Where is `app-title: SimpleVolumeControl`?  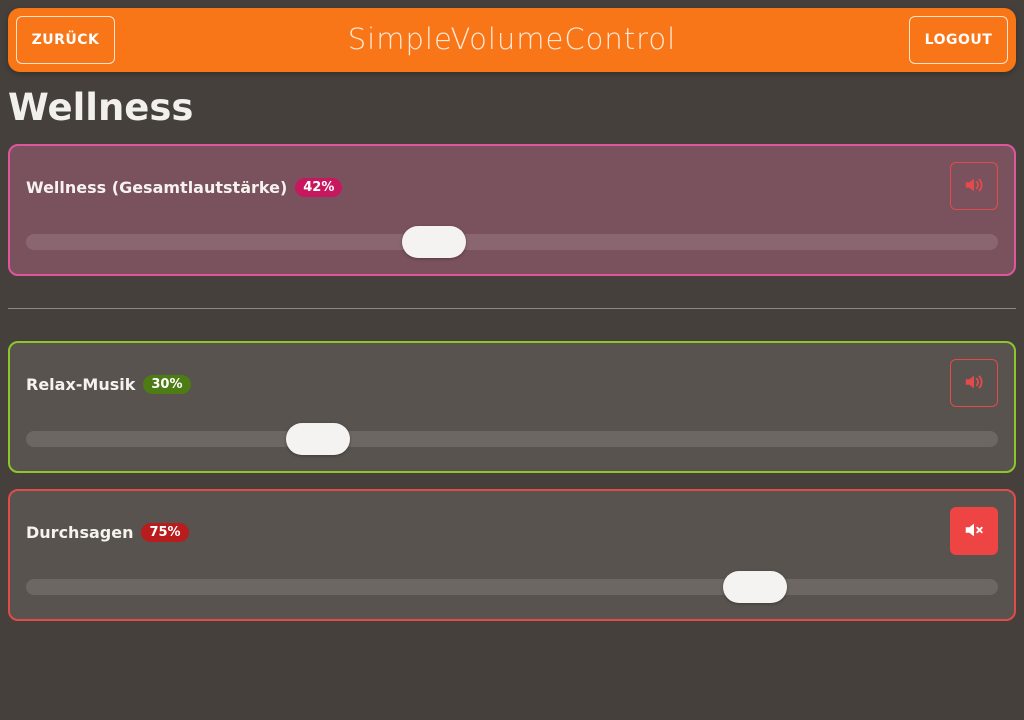
app-title: SimpleVolumeControl is located at coordinates (512, 39).